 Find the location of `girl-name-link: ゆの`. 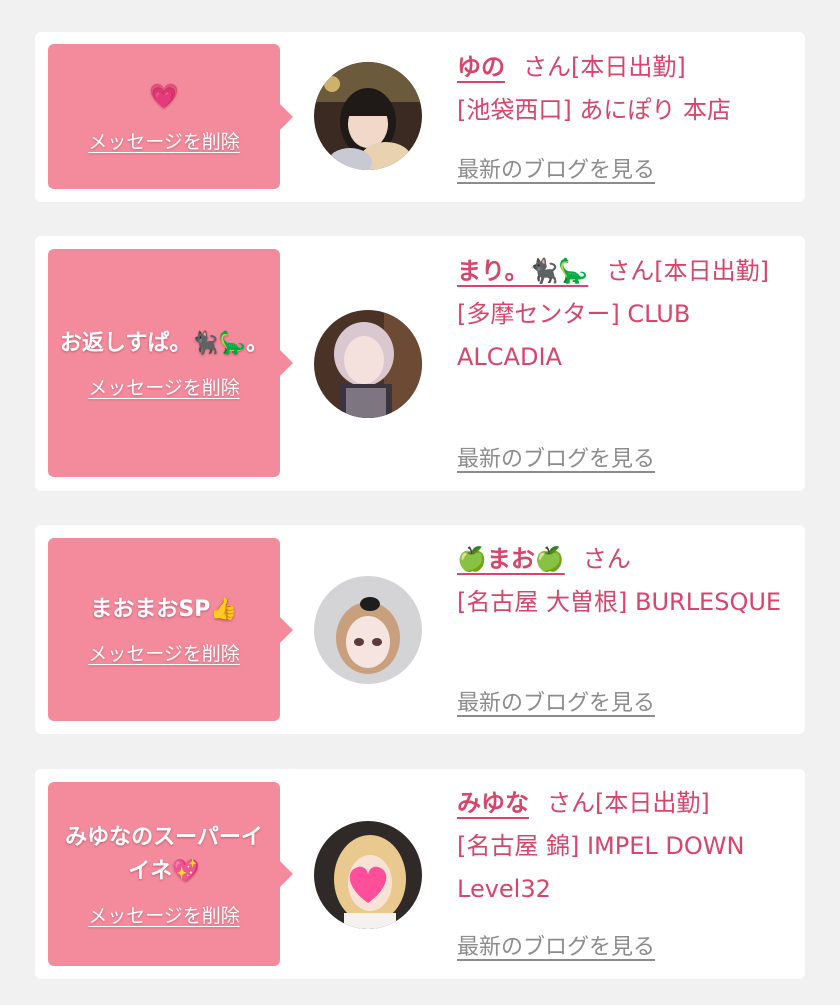

girl-name-link: ゆの is located at coordinates (481, 67).